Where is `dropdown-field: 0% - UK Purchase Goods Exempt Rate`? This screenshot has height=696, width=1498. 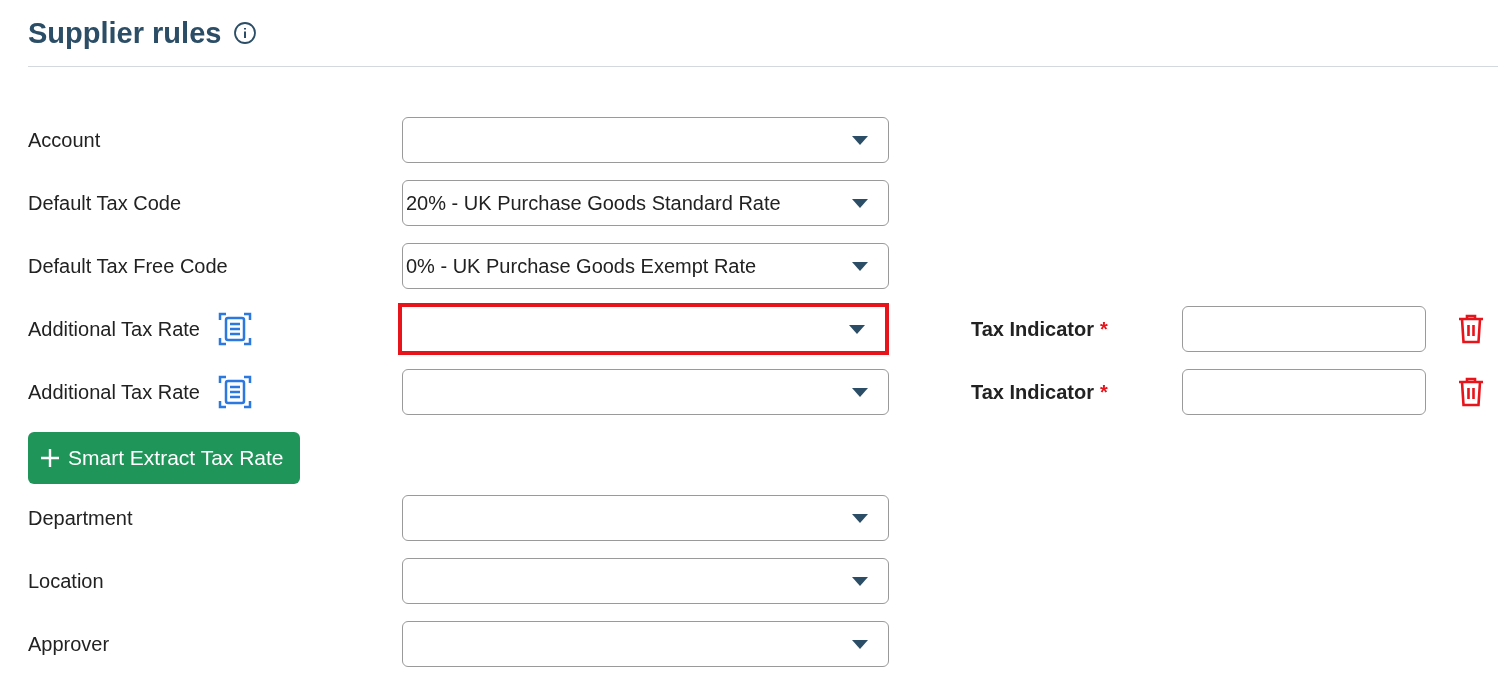 dropdown-field: 0% - UK Purchase Goods Exempt Rate is located at coordinates (645, 266).